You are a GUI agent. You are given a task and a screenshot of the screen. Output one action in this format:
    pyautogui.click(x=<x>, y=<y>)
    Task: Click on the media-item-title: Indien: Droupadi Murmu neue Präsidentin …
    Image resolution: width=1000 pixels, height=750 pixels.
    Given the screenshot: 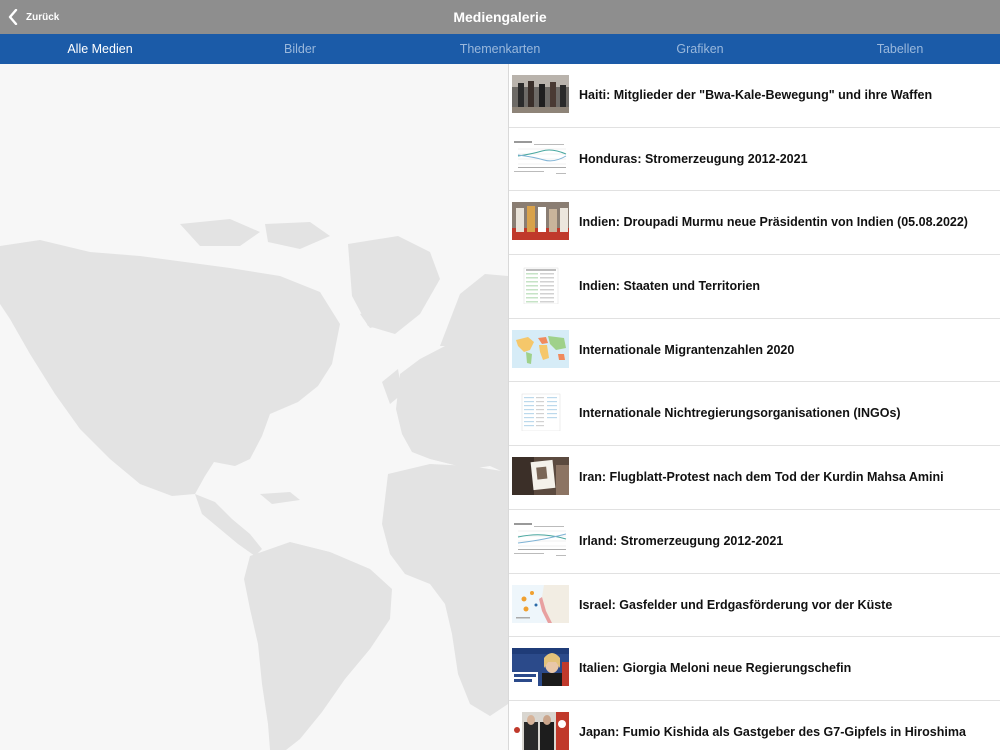 What is the action you would take?
    pyautogui.click(x=773, y=222)
    